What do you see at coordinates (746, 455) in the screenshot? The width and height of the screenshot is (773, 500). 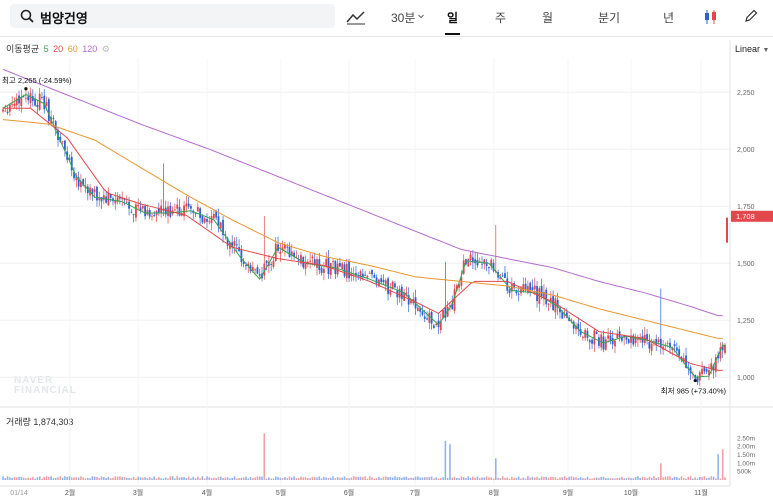 I see `volume-tick-label: 1.50m` at bounding box center [746, 455].